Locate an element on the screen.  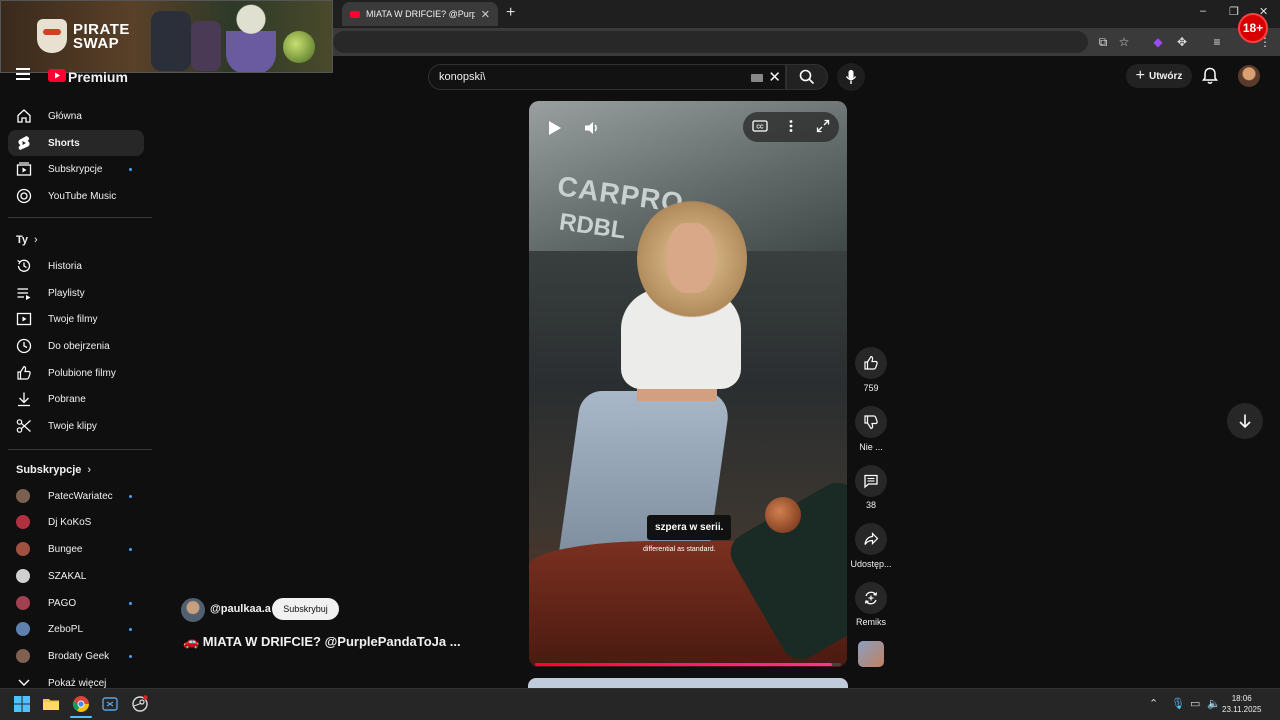
sidebar-subscription-item: Dj KoKoS is located at coordinates (76, 522).